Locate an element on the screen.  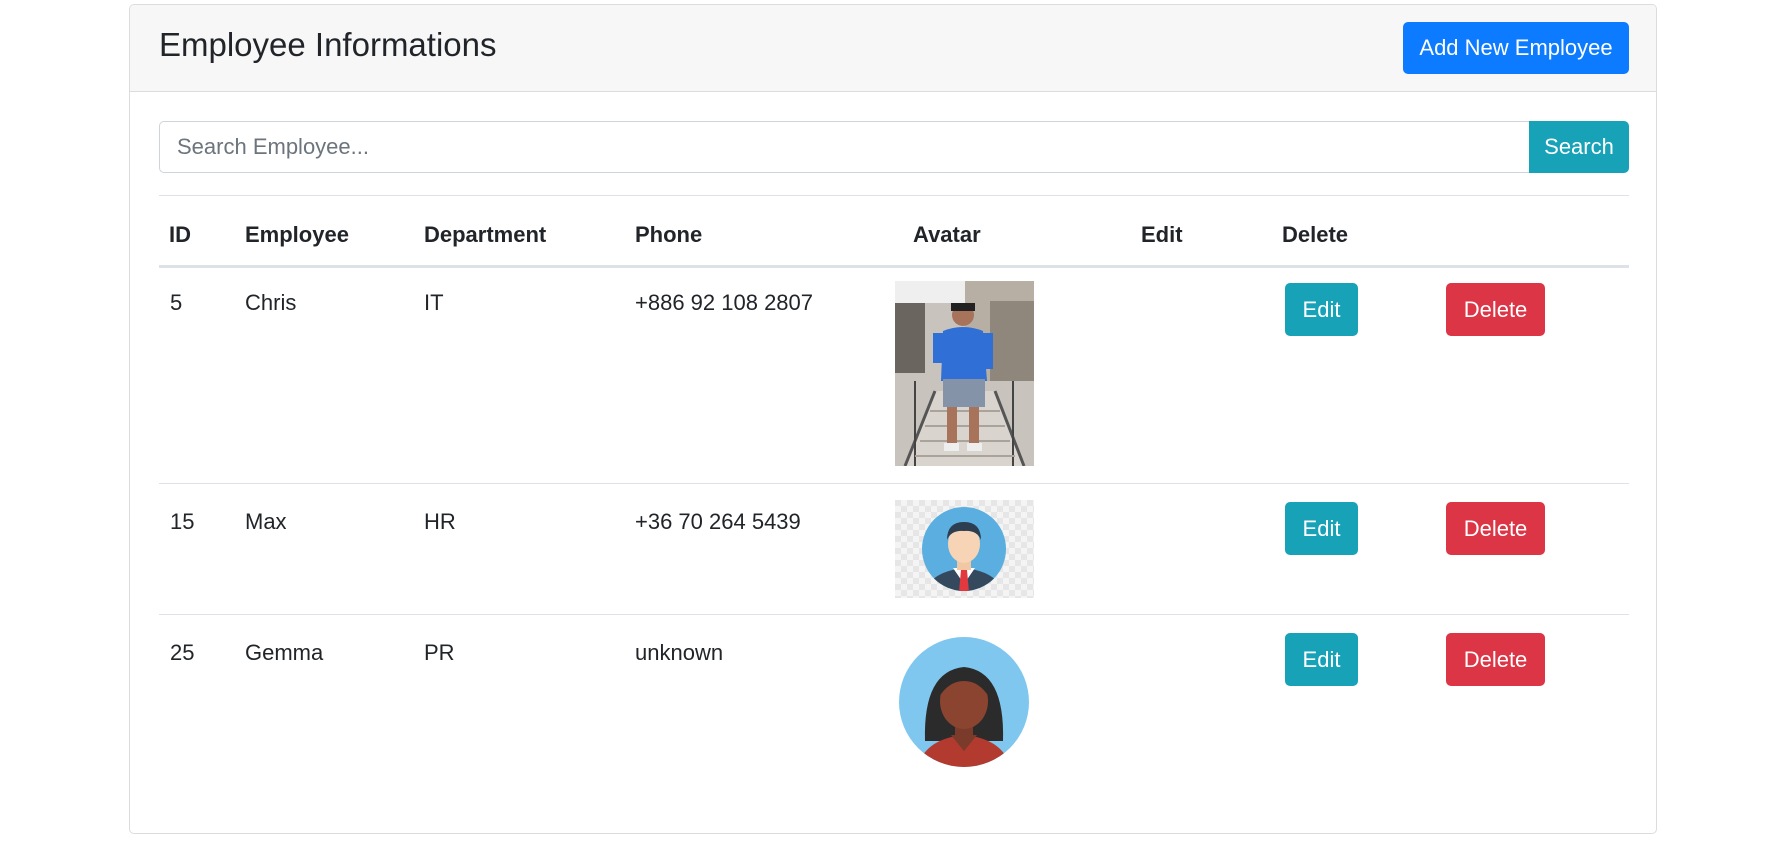
cell-department: HR is located at coordinates (440, 521).